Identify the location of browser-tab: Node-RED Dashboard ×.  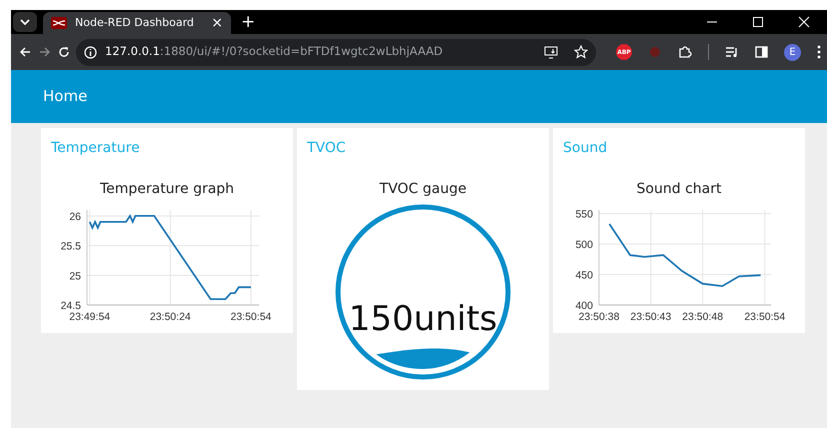
(137, 23).